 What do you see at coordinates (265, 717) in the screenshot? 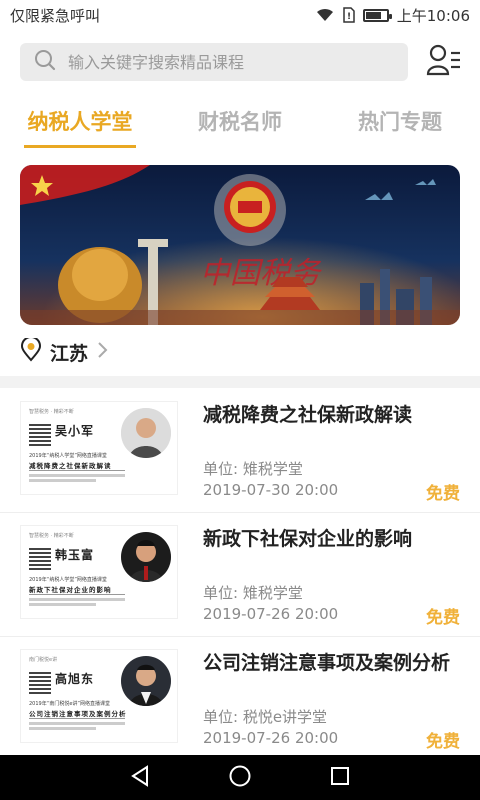
I see `course-unit: 单位: 税悦e讲学堂` at bounding box center [265, 717].